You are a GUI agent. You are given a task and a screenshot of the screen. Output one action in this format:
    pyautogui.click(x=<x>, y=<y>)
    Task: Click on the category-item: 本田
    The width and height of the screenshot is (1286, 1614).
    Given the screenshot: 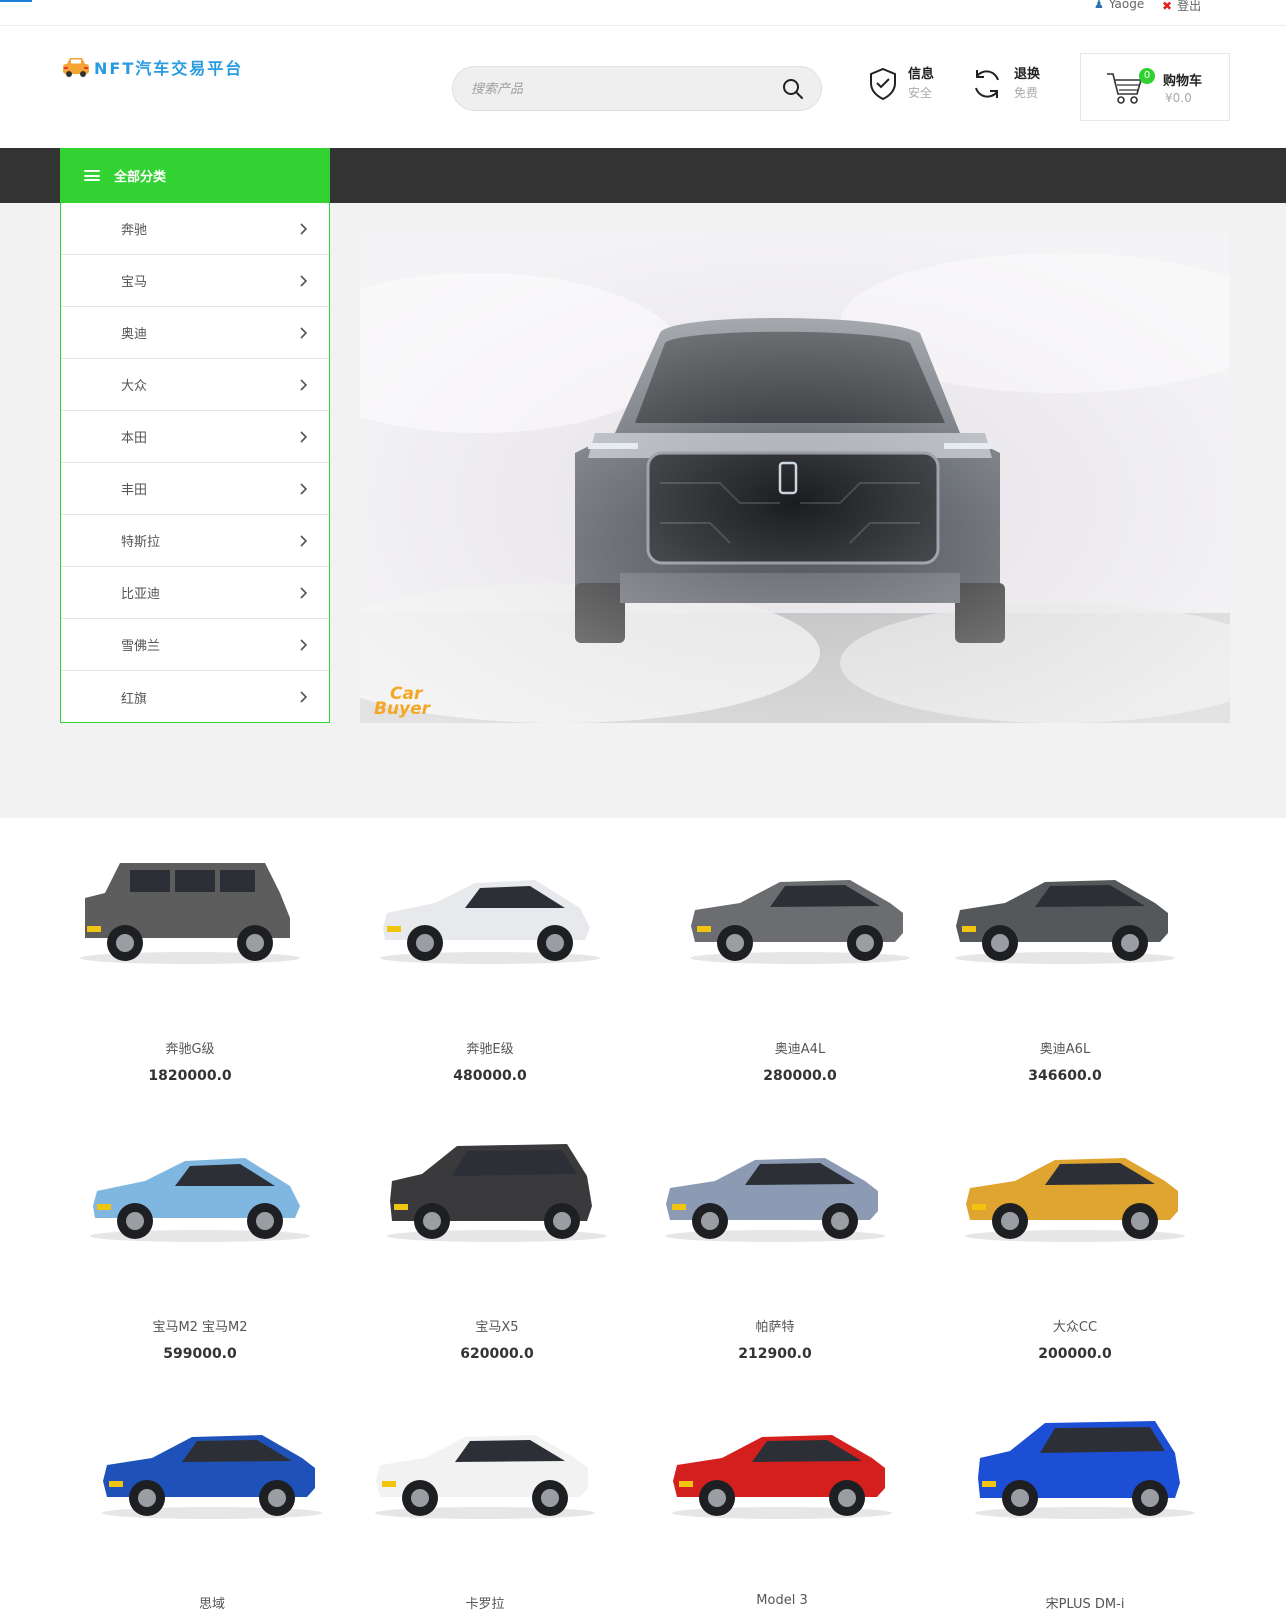 What is the action you would take?
    pyautogui.click(x=195, y=437)
    